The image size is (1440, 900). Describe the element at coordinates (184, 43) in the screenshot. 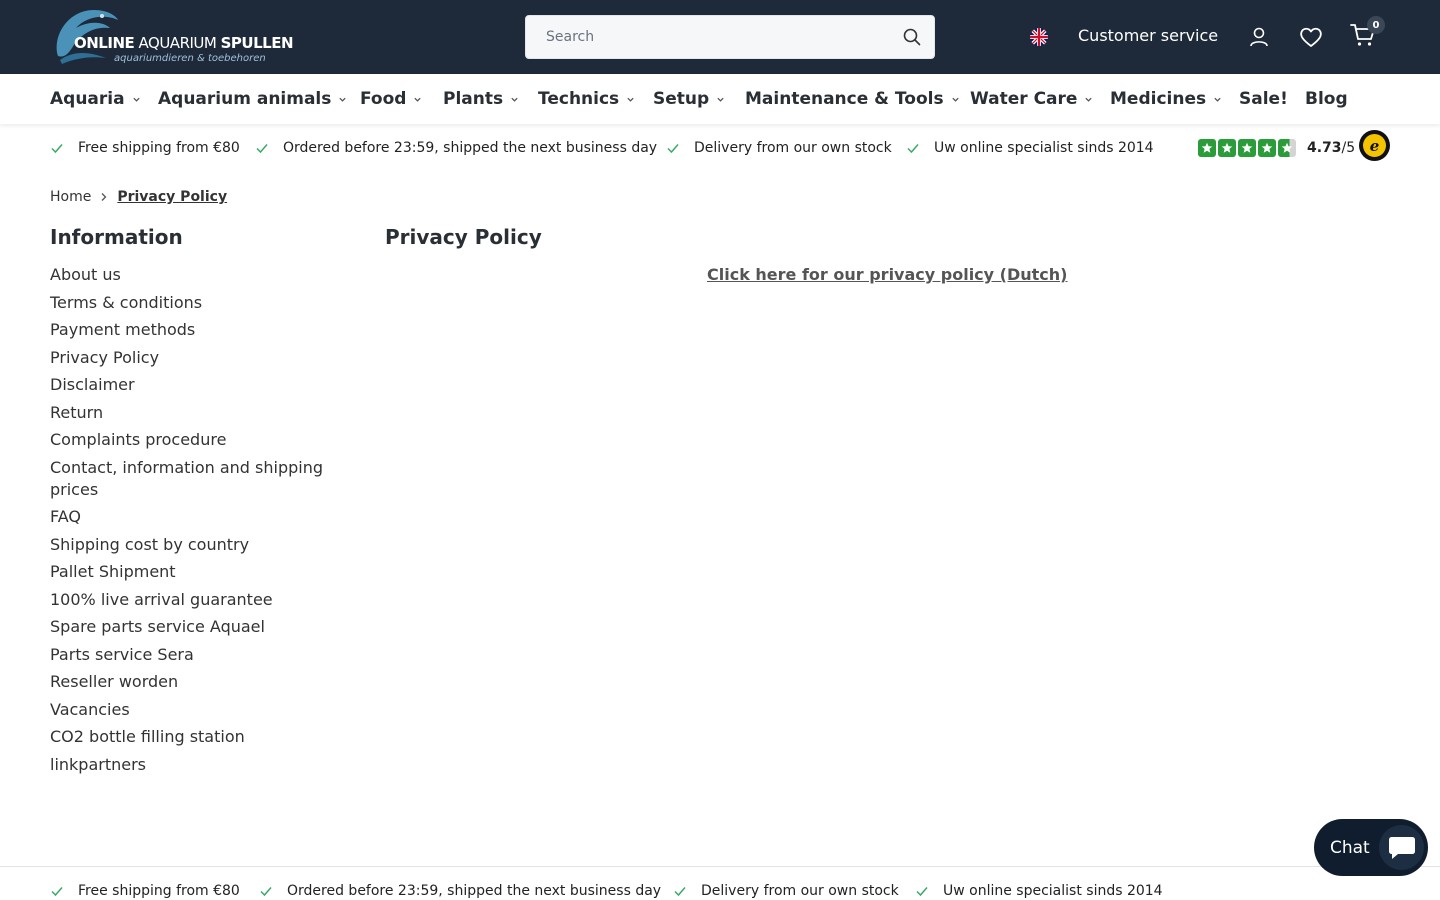

I see `logo-wordmark: ONLINE AQUARIUM SPULLEN` at that location.